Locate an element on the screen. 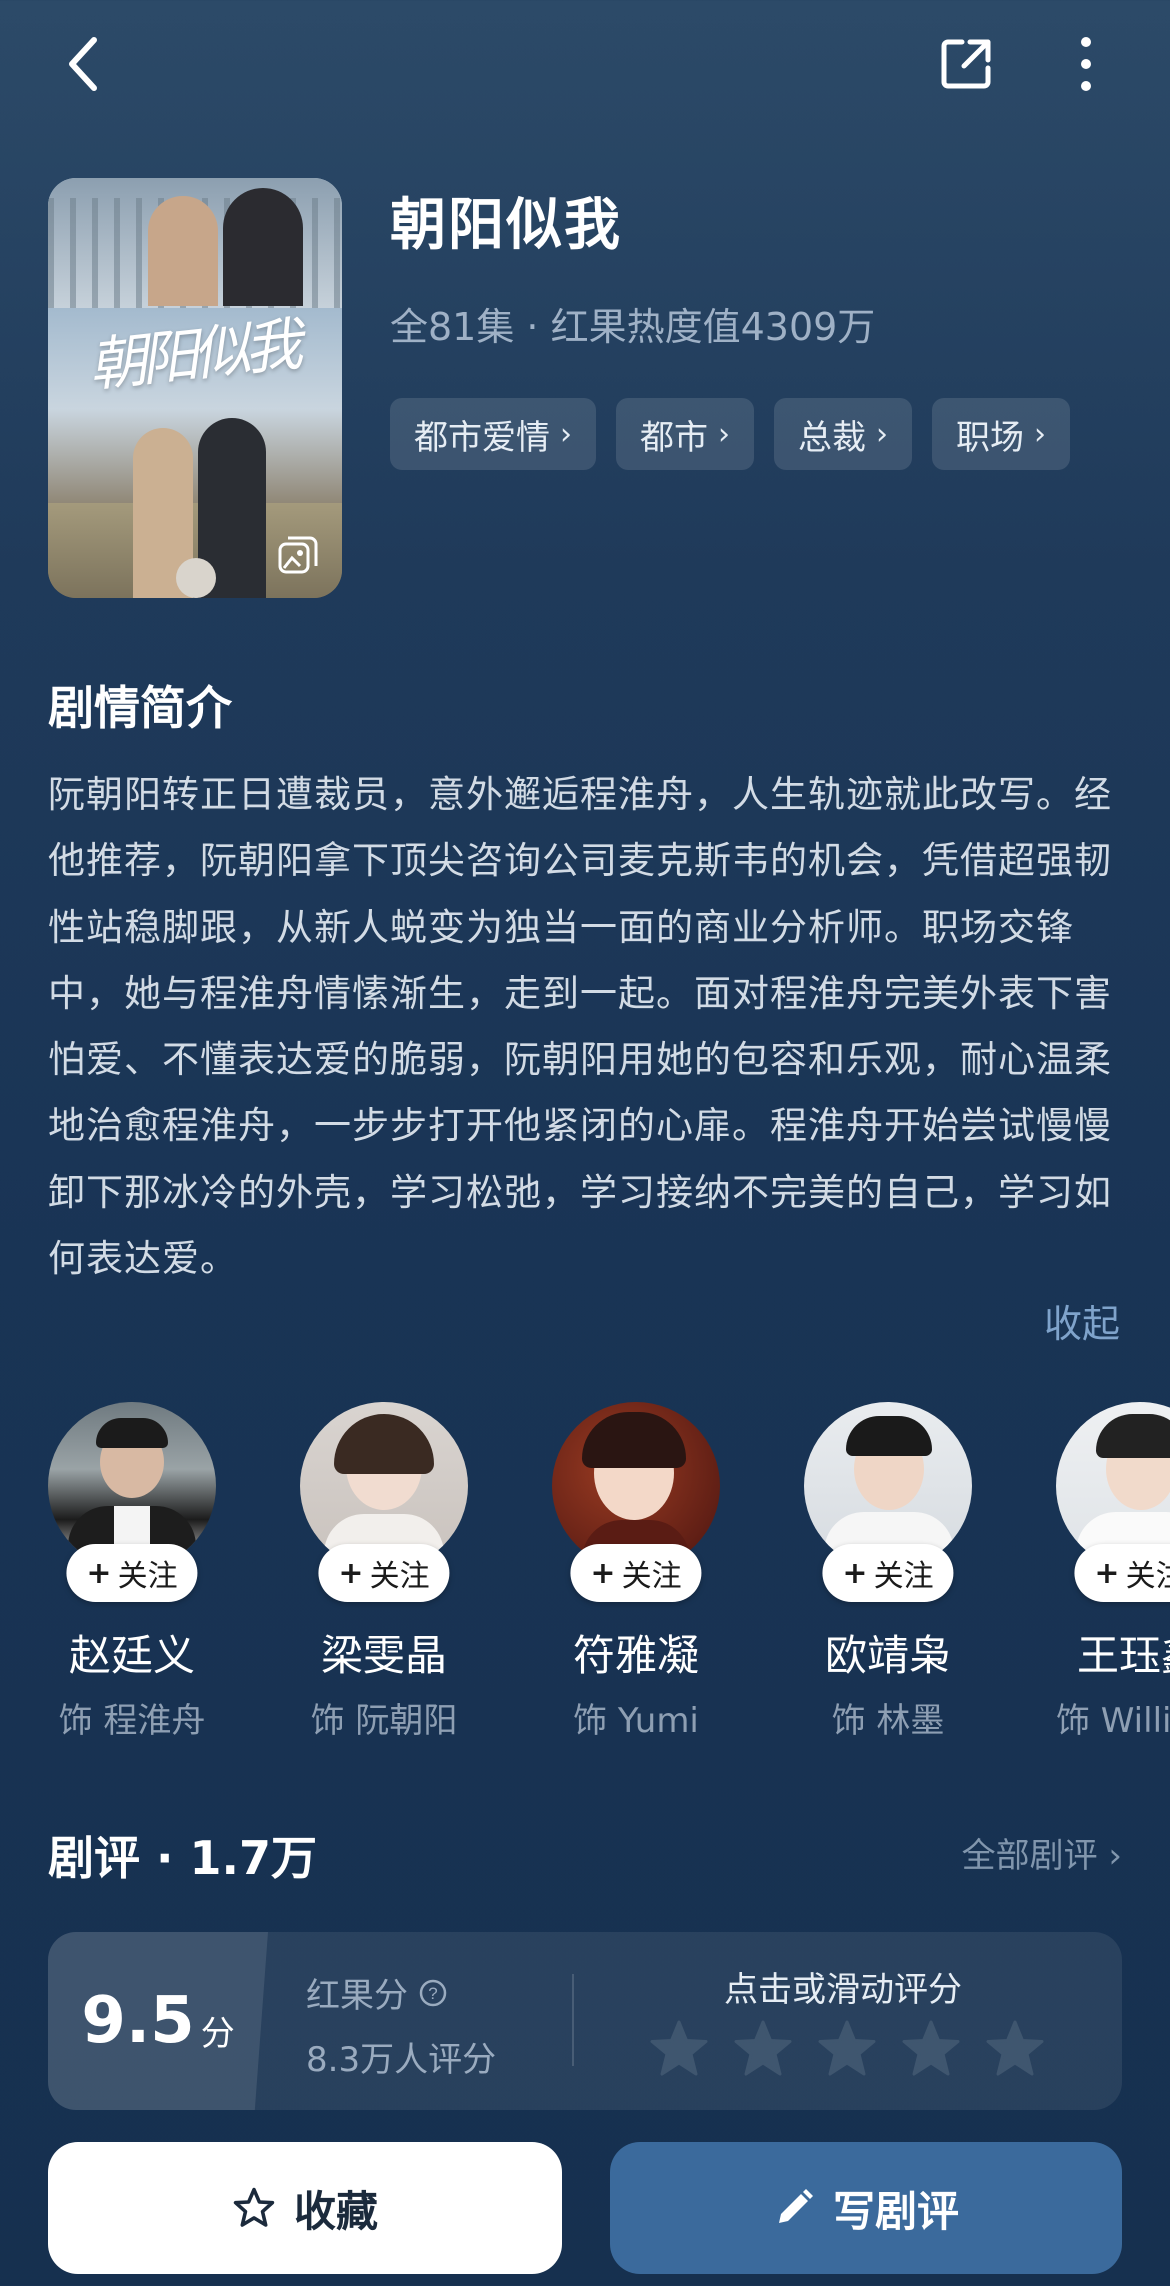  share-icon is located at coordinates (966, 64).